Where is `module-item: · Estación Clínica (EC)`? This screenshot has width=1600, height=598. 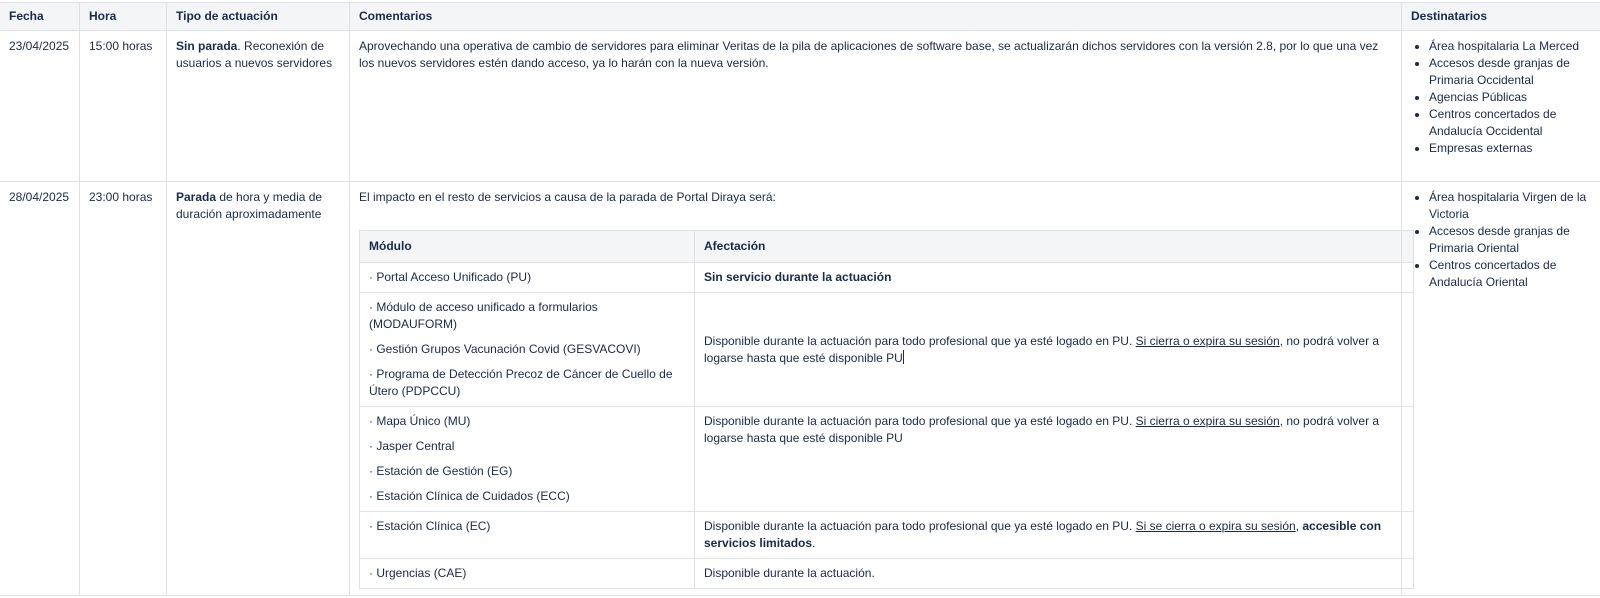
module-item: · Estación Clínica (EC) is located at coordinates (527, 526).